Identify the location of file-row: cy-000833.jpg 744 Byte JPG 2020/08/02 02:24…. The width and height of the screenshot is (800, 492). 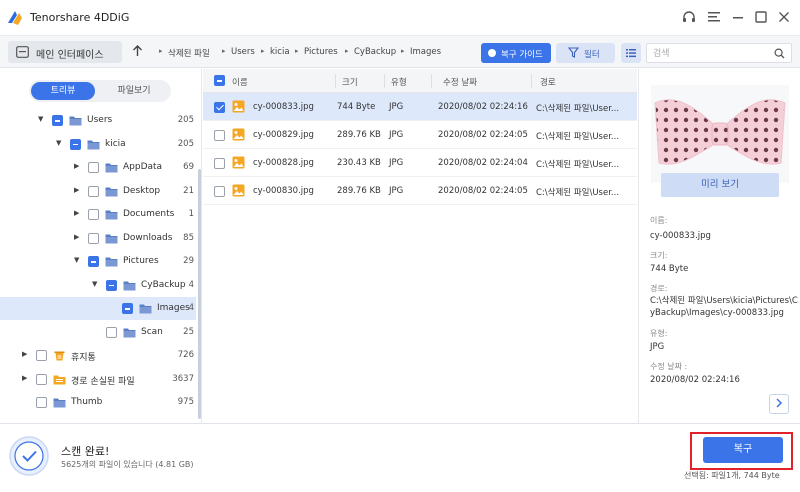
(420, 107).